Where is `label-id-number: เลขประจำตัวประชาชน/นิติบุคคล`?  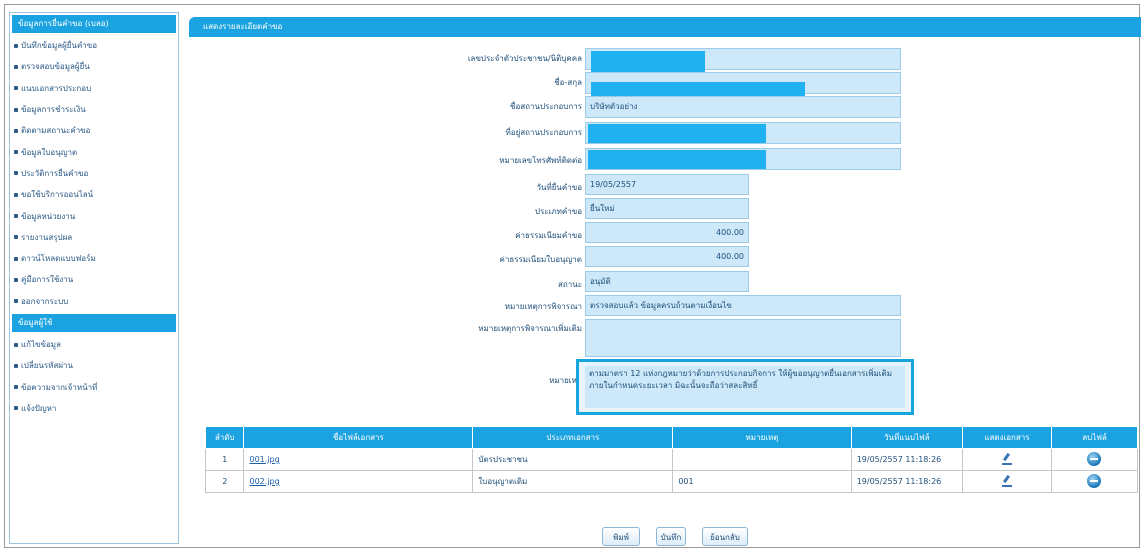 label-id-number: เลขประจำตัวประชาชน/นิติบุคคล is located at coordinates (524, 58).